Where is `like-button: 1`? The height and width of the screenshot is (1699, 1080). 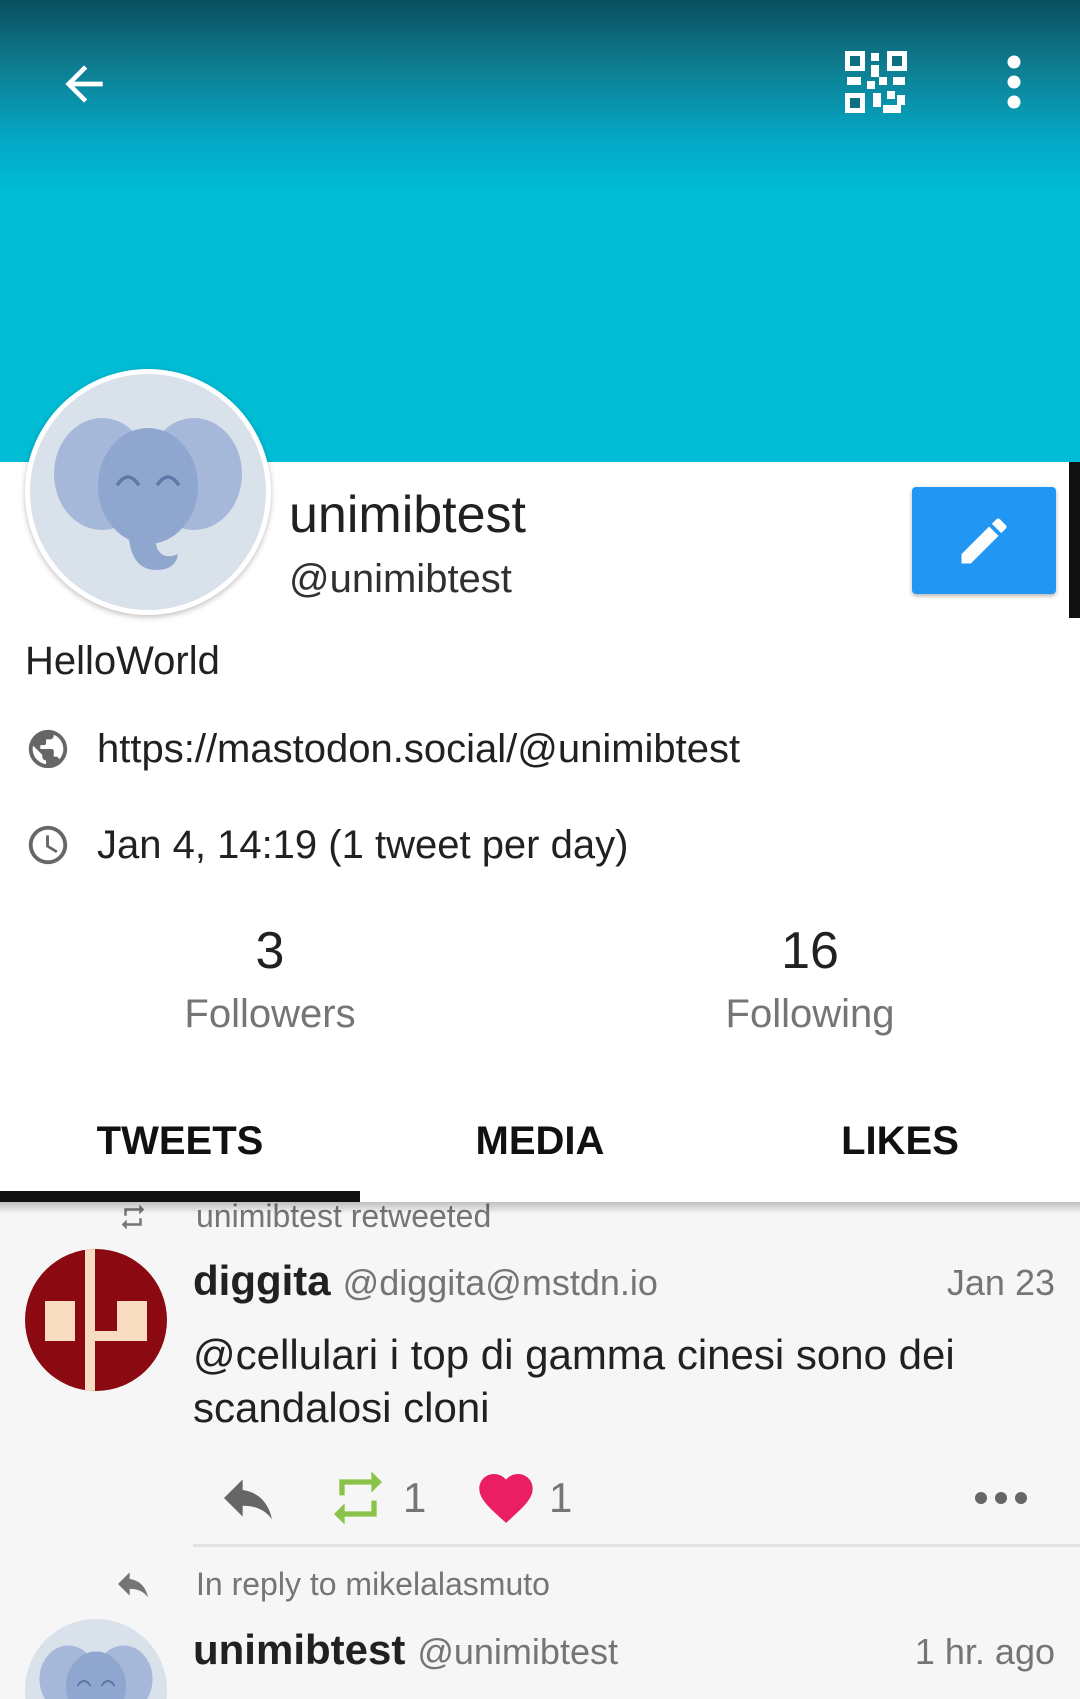 like-button: 1 is located at coordinates (522, 1498).